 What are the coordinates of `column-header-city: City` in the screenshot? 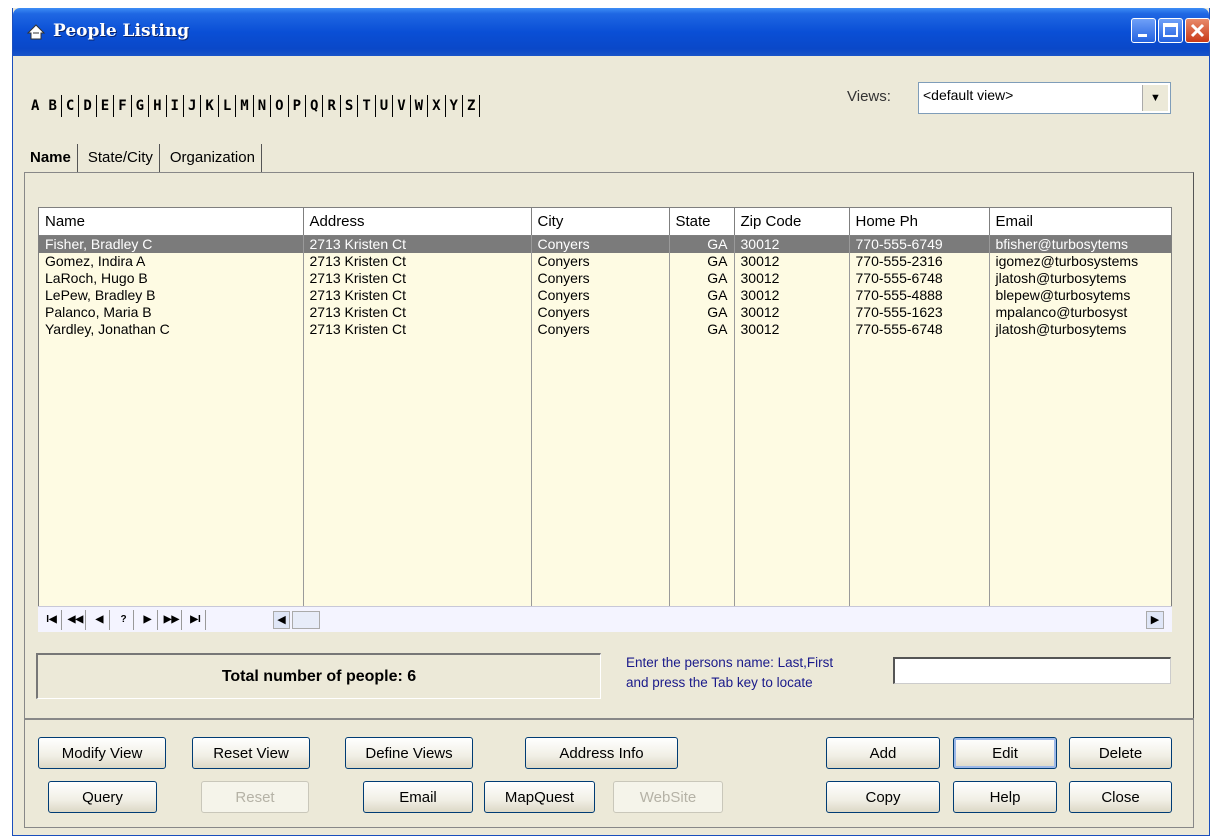 It's located at (600, 222).